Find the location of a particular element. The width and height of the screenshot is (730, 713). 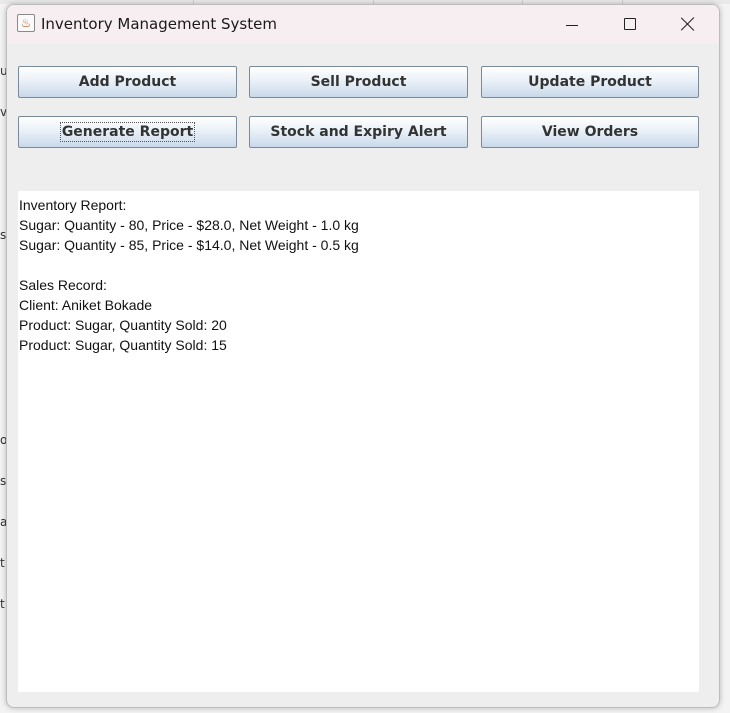

report-line: Product: Sugar, Quantity Sold: 15 is located at coordinates (123, 345).